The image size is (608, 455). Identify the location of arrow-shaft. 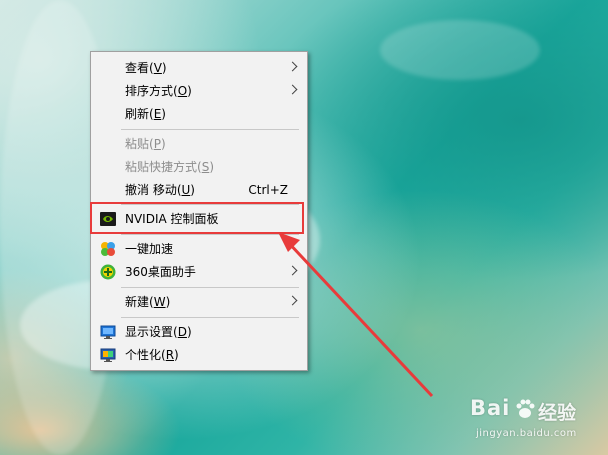
(359, 318).